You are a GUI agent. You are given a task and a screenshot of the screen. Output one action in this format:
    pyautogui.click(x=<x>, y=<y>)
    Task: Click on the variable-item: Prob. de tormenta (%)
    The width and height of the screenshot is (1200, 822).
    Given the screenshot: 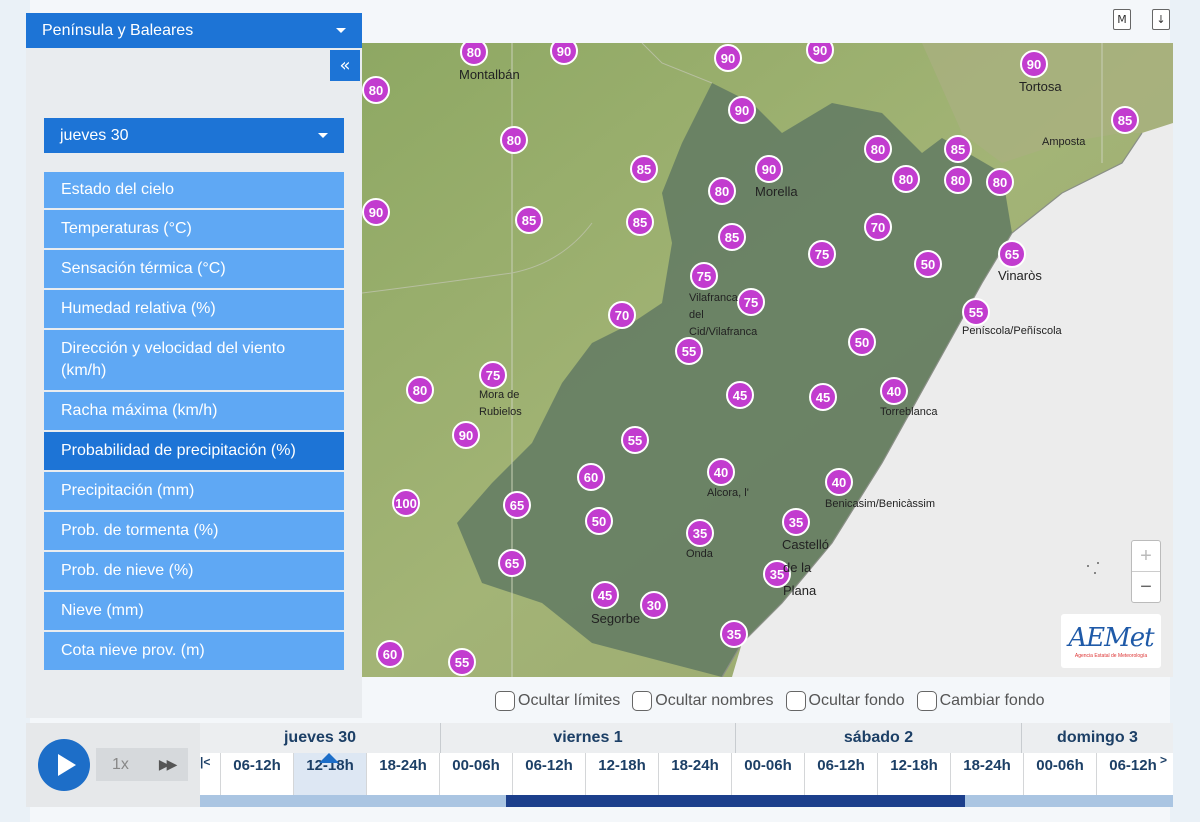 What is the action you would take?
    pyautogui.click(x=194, y=532)
    